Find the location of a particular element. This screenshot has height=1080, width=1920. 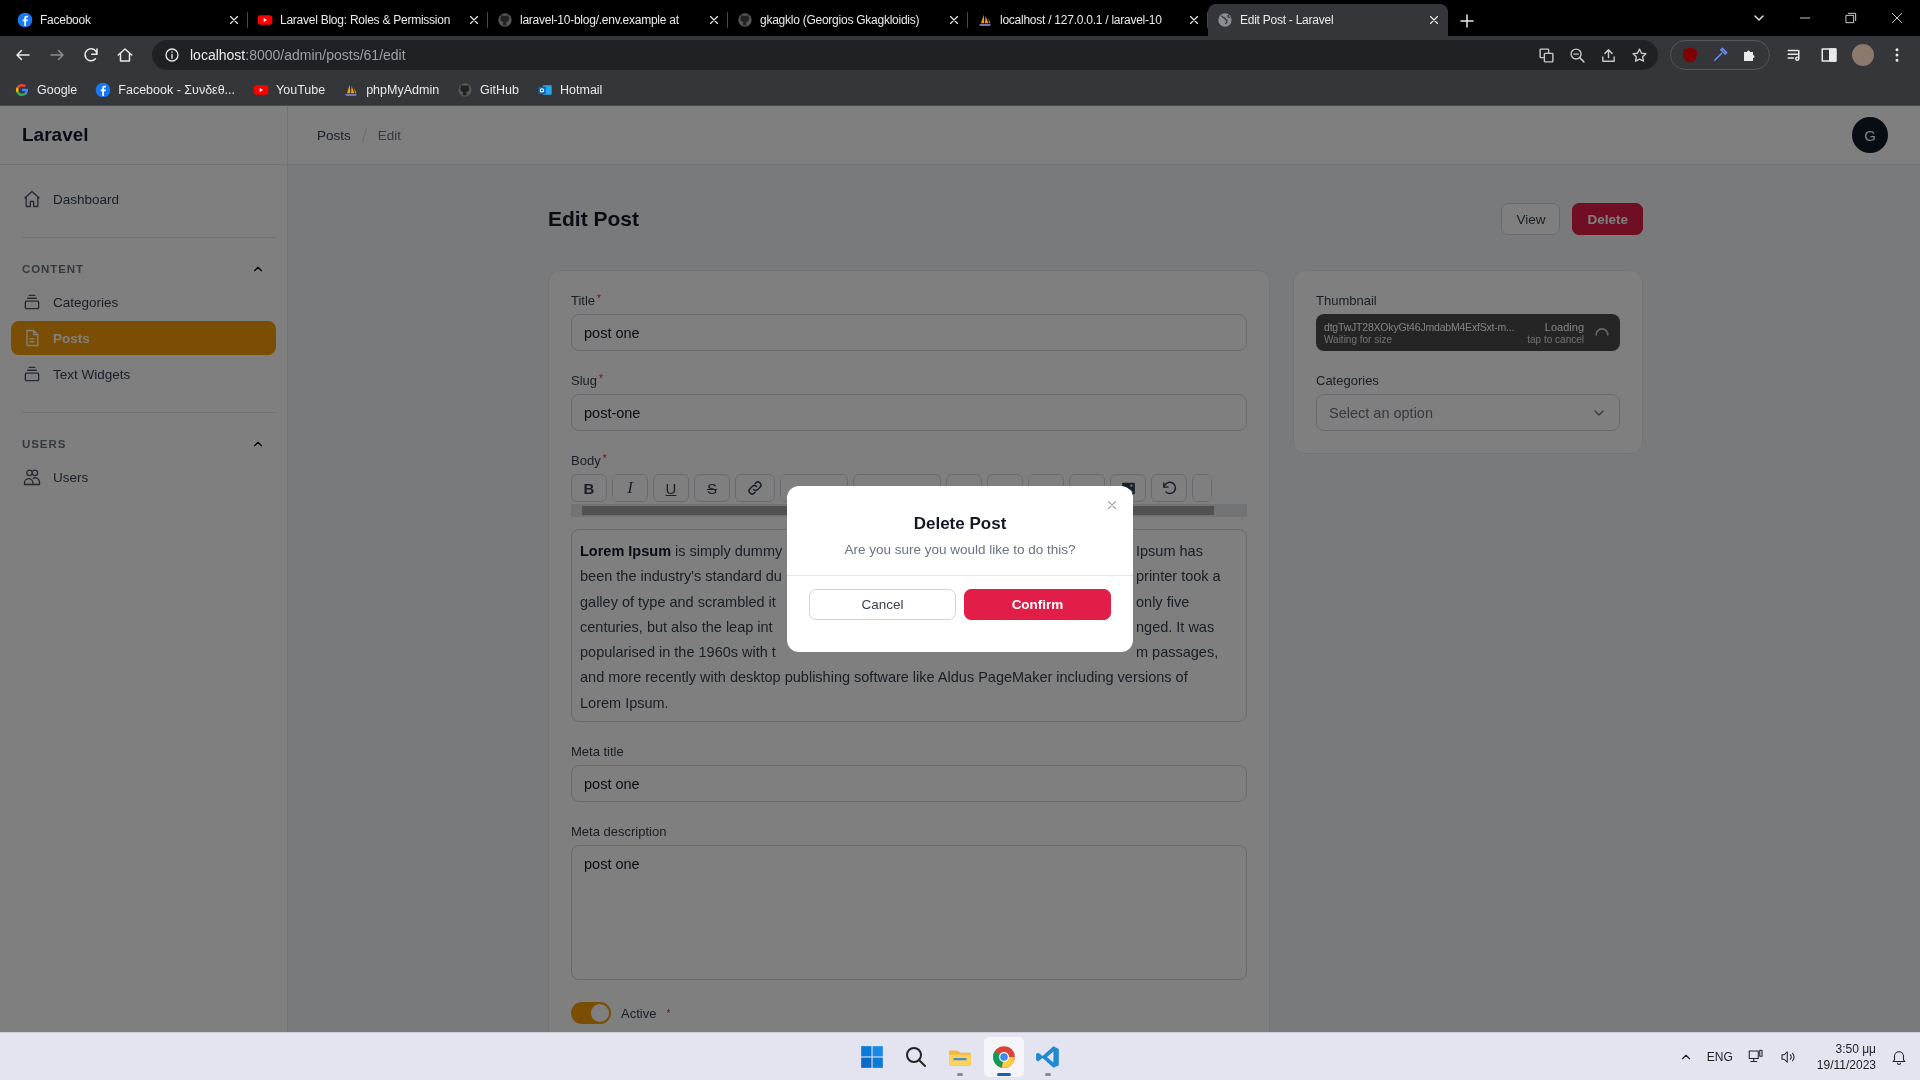

youtube-icon is located at coordinates (265, 20).